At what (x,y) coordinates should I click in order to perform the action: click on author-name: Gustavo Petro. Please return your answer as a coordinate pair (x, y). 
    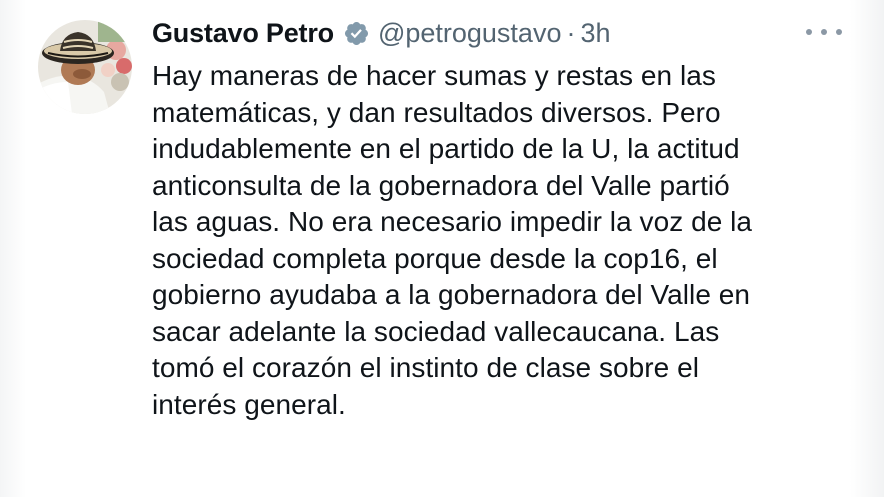
    Looking at the image, I should click on (243, 33).